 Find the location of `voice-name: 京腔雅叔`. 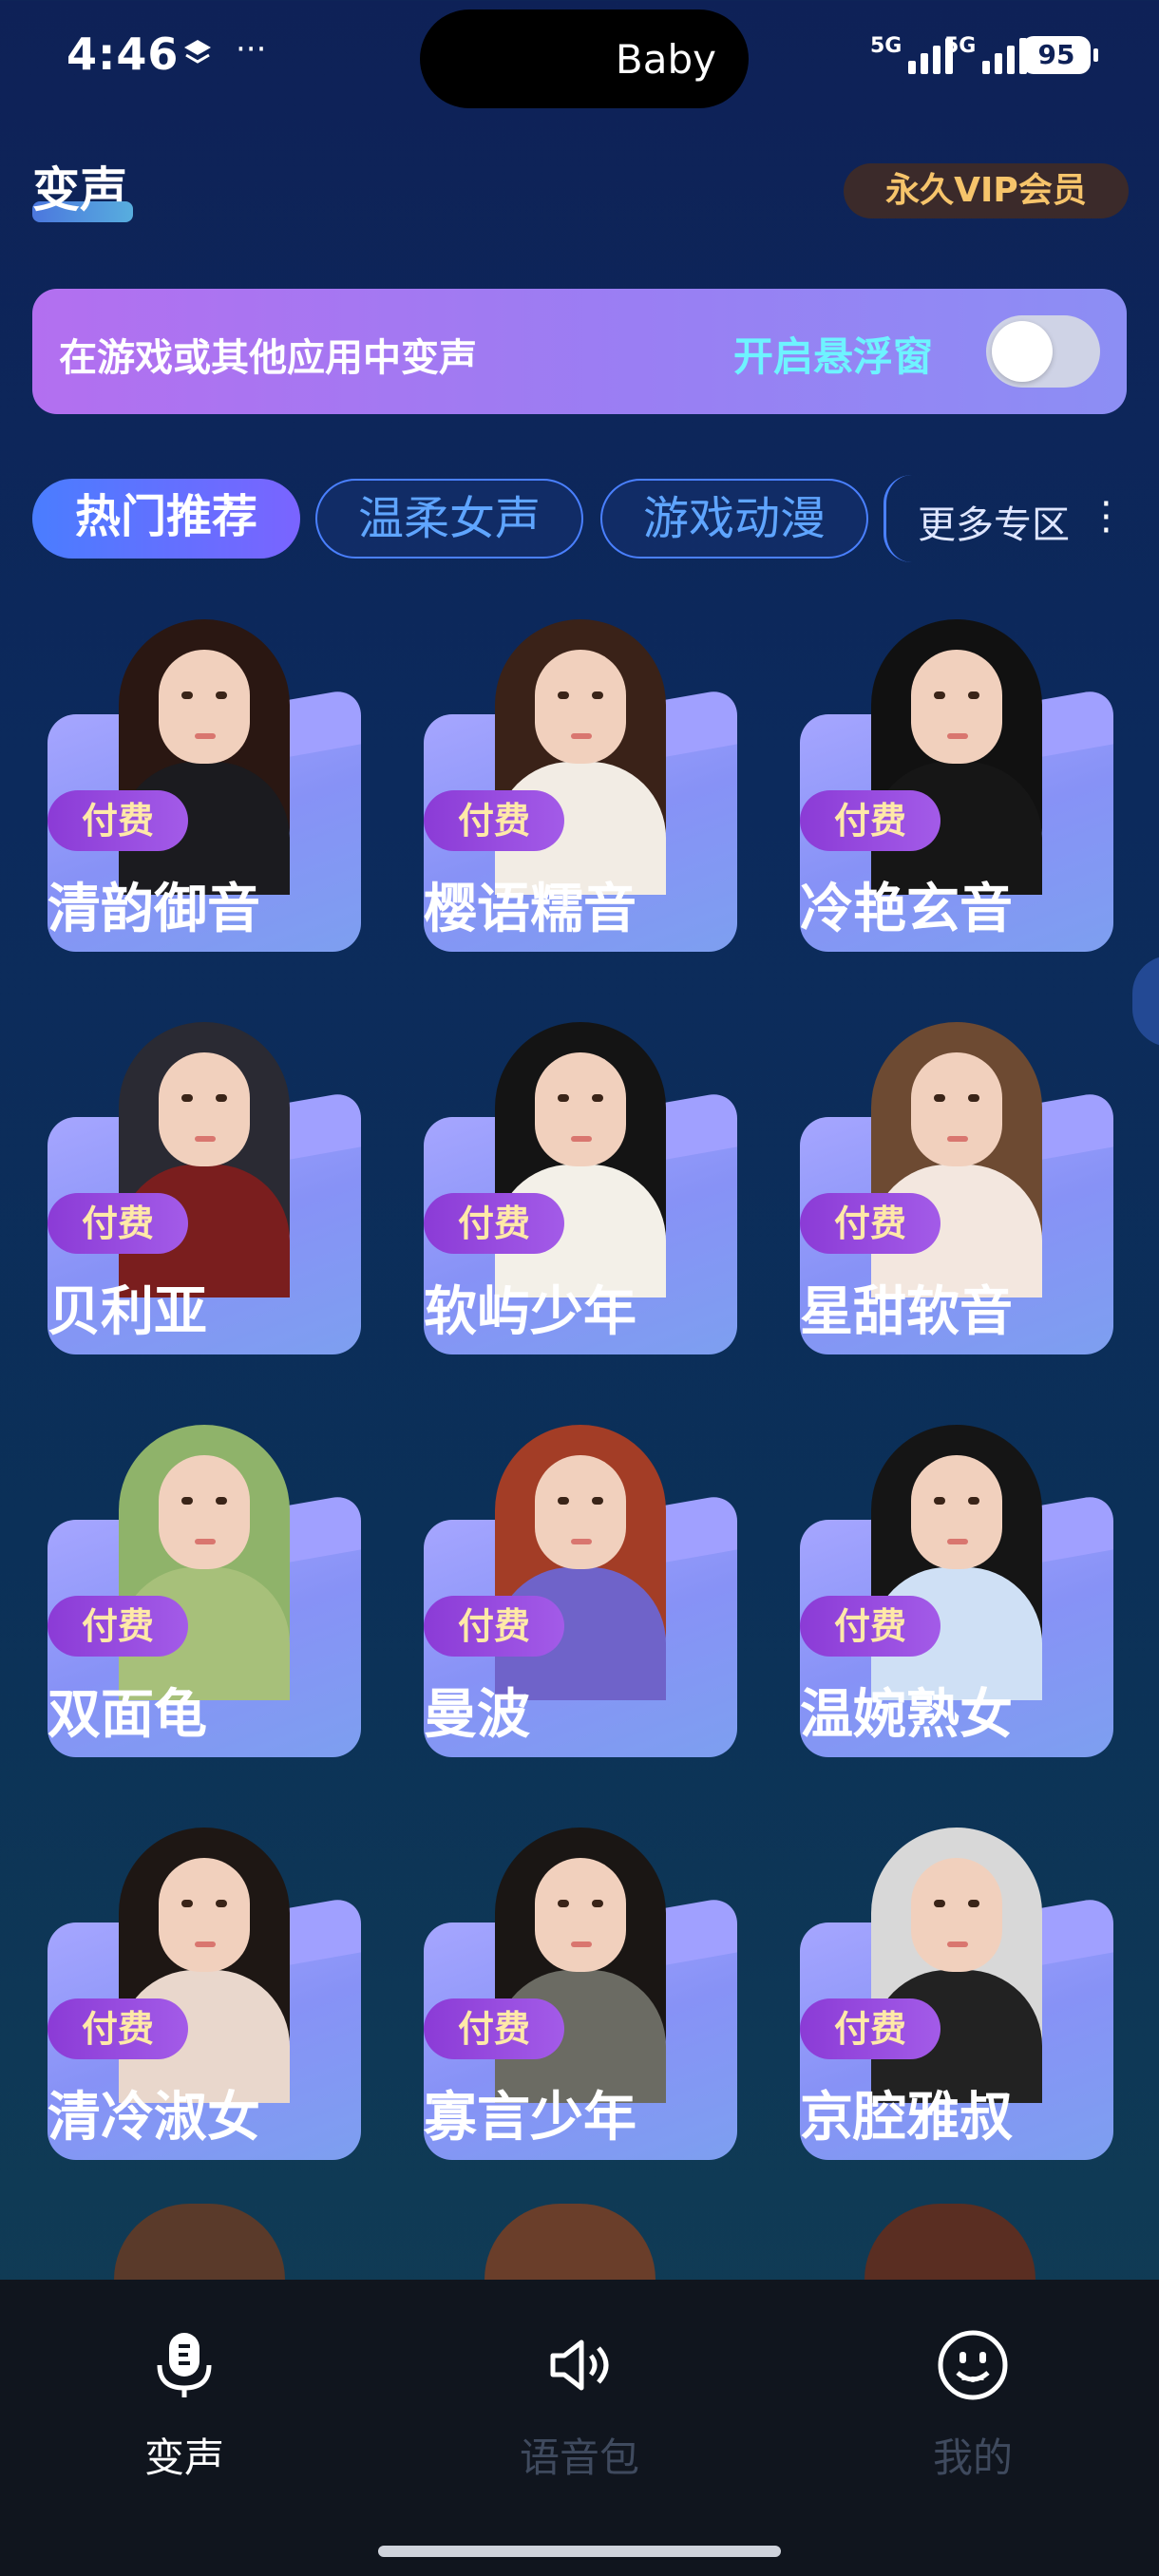

voice-name: 京腔雅叔 is located at coordinates (906, 2118).